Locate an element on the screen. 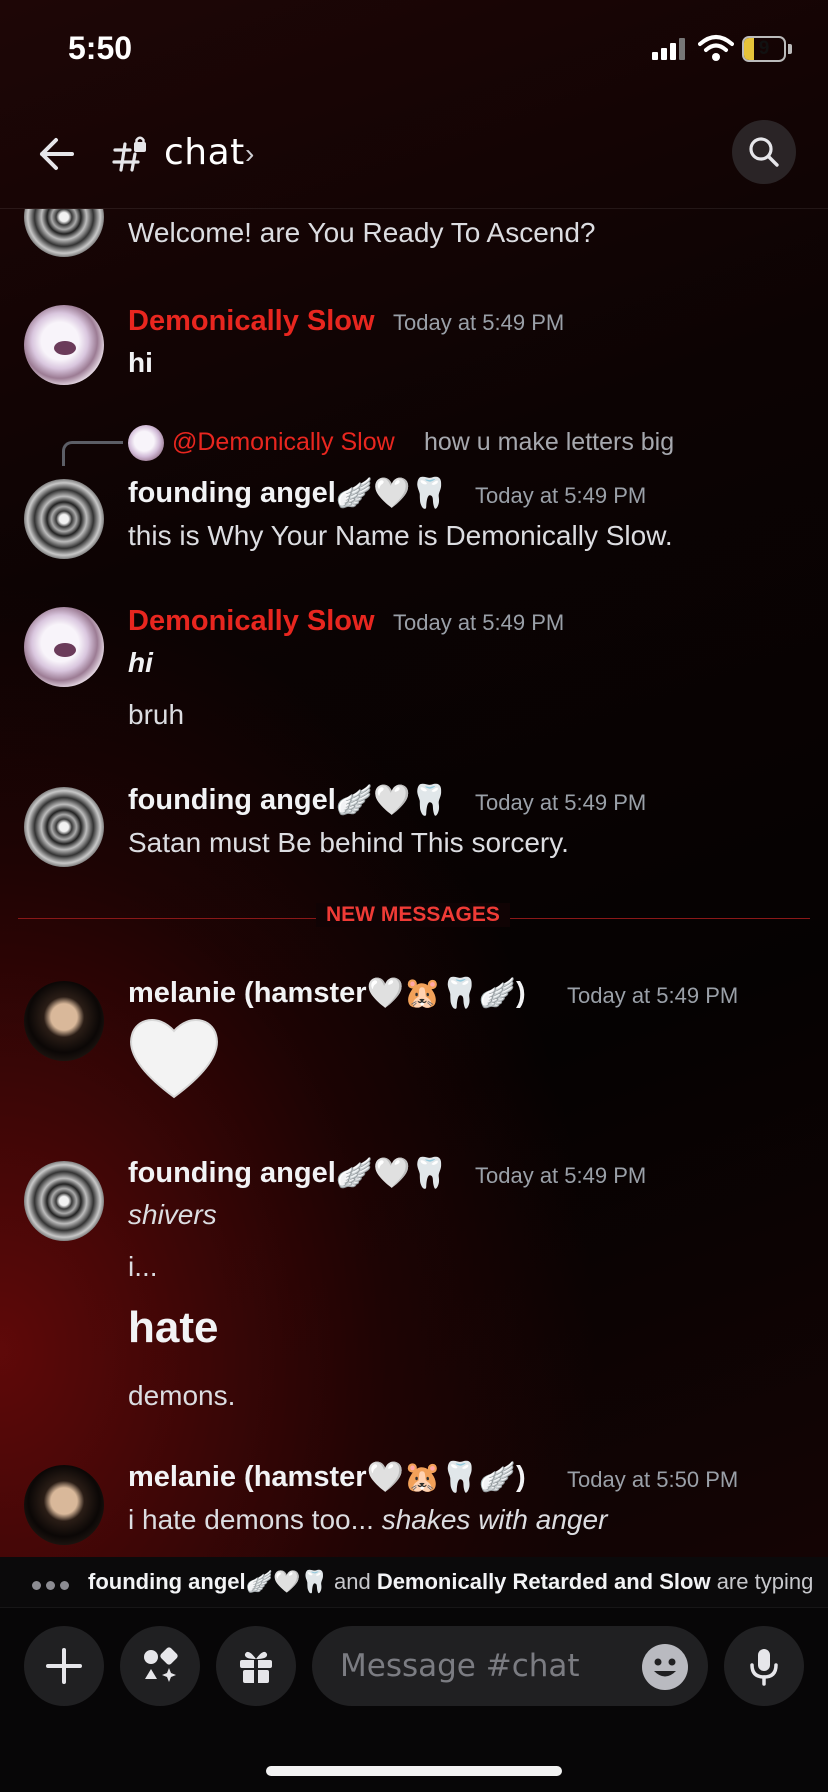 This screenshot has height=1792, width=828. message-text-italic: shakes with anger is located at coordinates (494, 1519).